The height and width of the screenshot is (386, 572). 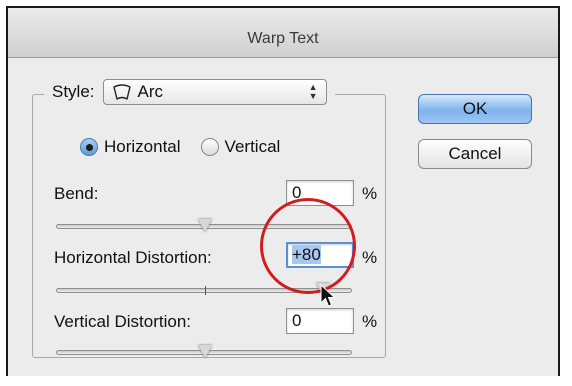 I want to click on horizontal-distortion-percent-label: %, so click(x=370, y=257).